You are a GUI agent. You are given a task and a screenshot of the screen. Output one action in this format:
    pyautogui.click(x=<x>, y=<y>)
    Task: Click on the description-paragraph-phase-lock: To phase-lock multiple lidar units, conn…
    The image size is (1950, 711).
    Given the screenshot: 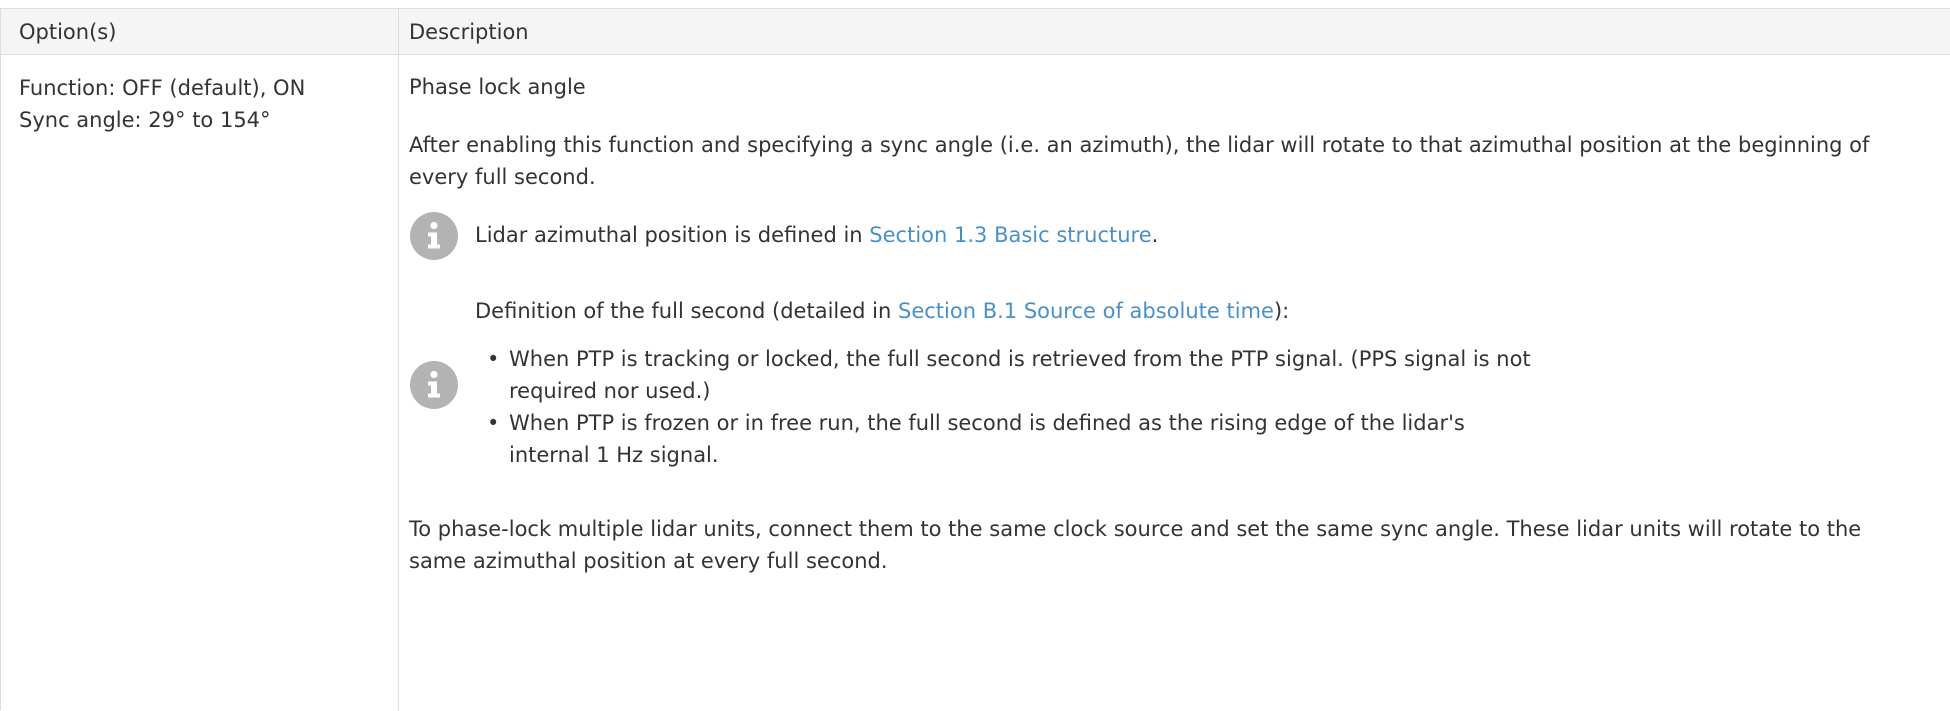 What is the action you would take?
    pyautogui.click(x=1135, y=545)
    